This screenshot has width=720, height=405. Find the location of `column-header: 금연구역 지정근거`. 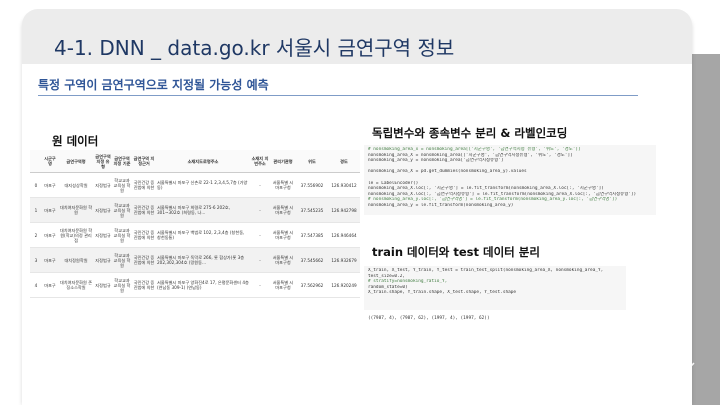

column-header: 금연구역 지정근거 is located at coordinates (144, 161).